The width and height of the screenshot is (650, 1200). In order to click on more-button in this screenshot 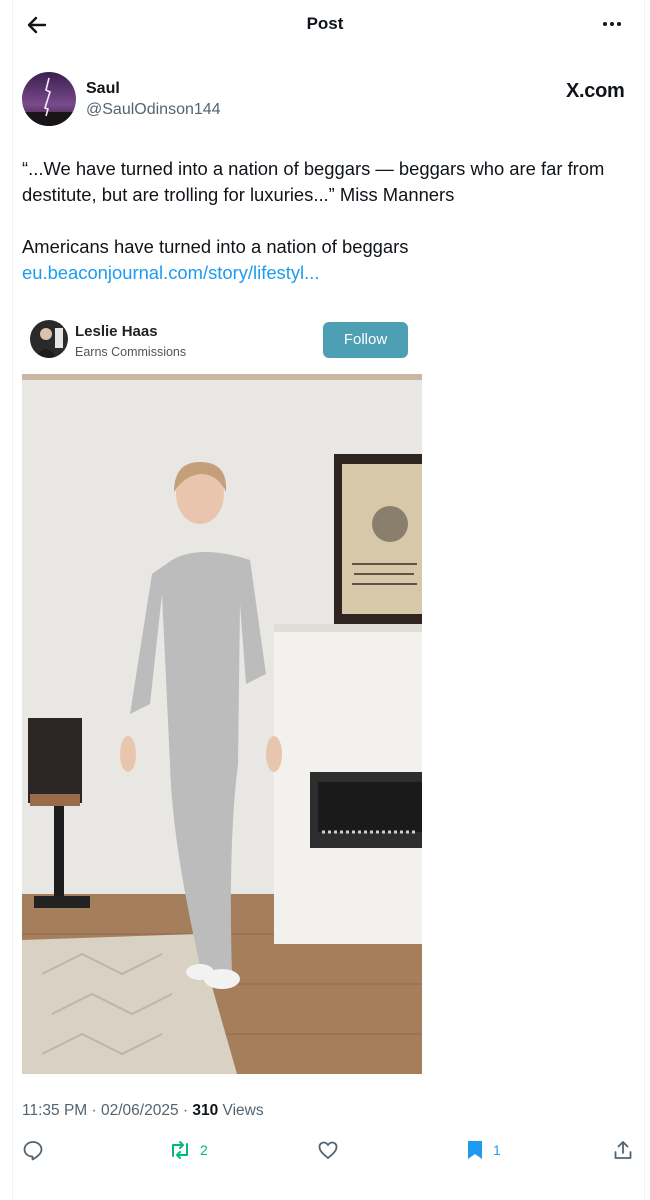, I will do `click(612, 24)`.